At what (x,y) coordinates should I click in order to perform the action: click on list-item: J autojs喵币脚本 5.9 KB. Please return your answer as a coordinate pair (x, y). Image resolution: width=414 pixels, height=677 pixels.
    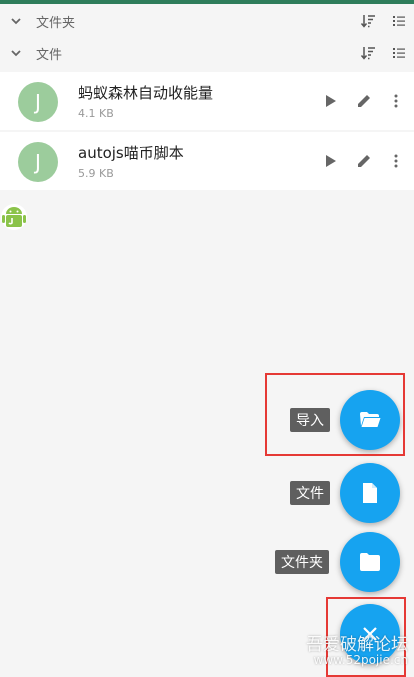
    Looking at the image, I should click on (207, 161).